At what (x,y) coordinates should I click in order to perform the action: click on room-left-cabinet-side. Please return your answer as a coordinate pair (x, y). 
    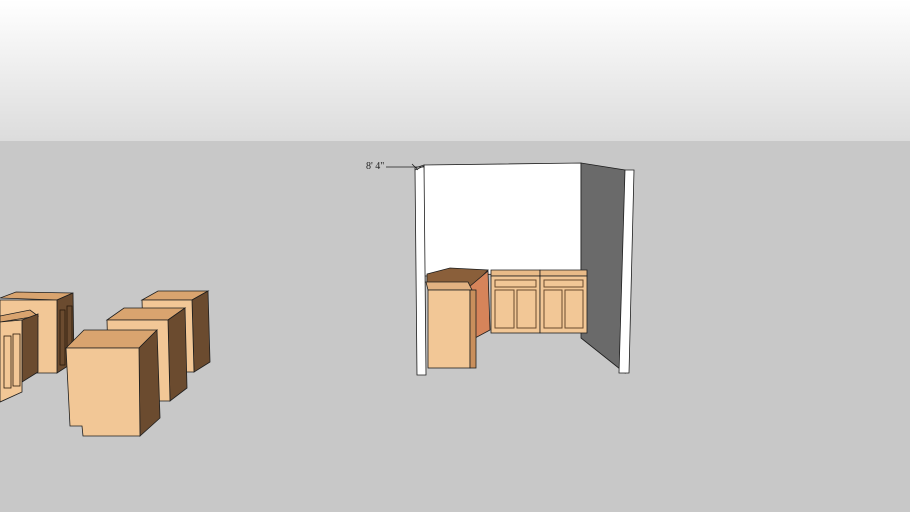
    Looking at the image, I should click on (449, 329).